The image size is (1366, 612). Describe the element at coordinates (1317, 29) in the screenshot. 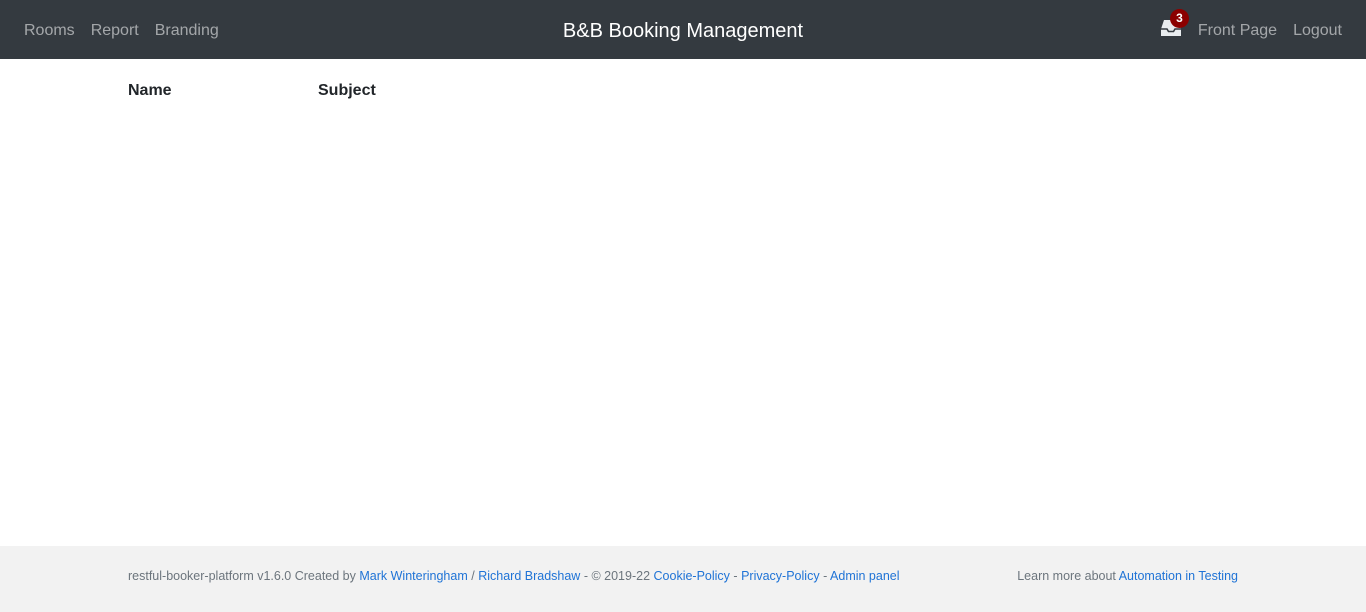

I see `nav-logout-link: Logout` at that location.